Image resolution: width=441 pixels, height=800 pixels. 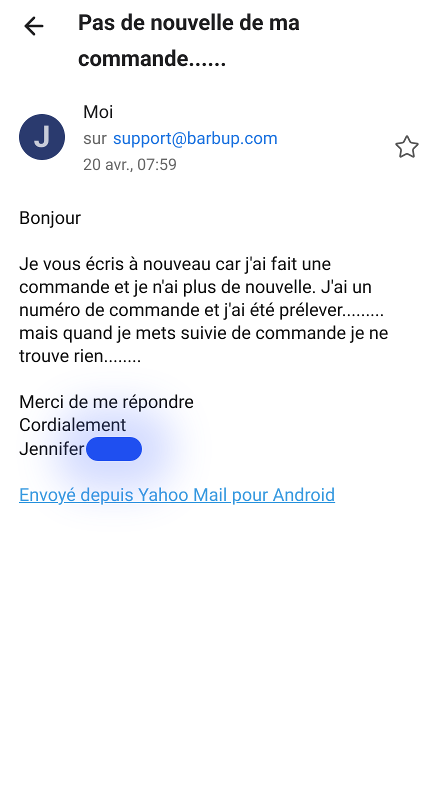 What do you see at coordinates (50, 218) in the screenshot?
I see `greeting-text: Bonjour` at bounding box center [50, 218].